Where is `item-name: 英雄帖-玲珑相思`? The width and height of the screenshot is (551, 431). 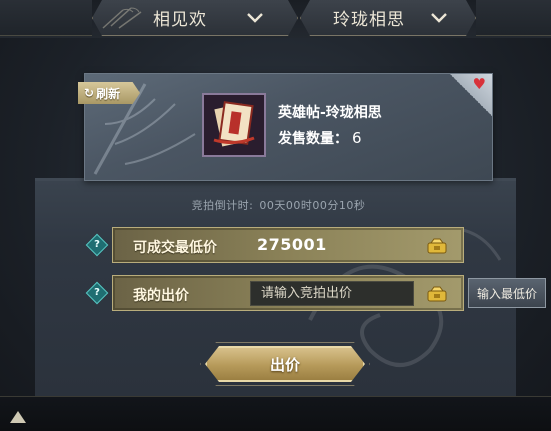 item-name: 英雄帖-玲珑相思 is located at coordinates (330, 113).